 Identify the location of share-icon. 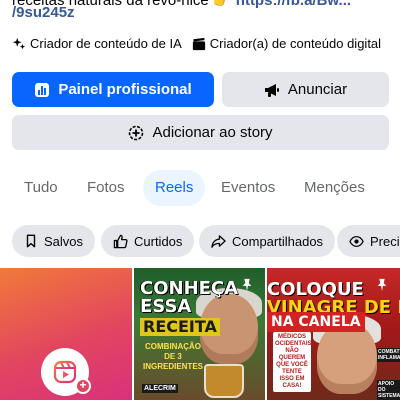
(218, 241).